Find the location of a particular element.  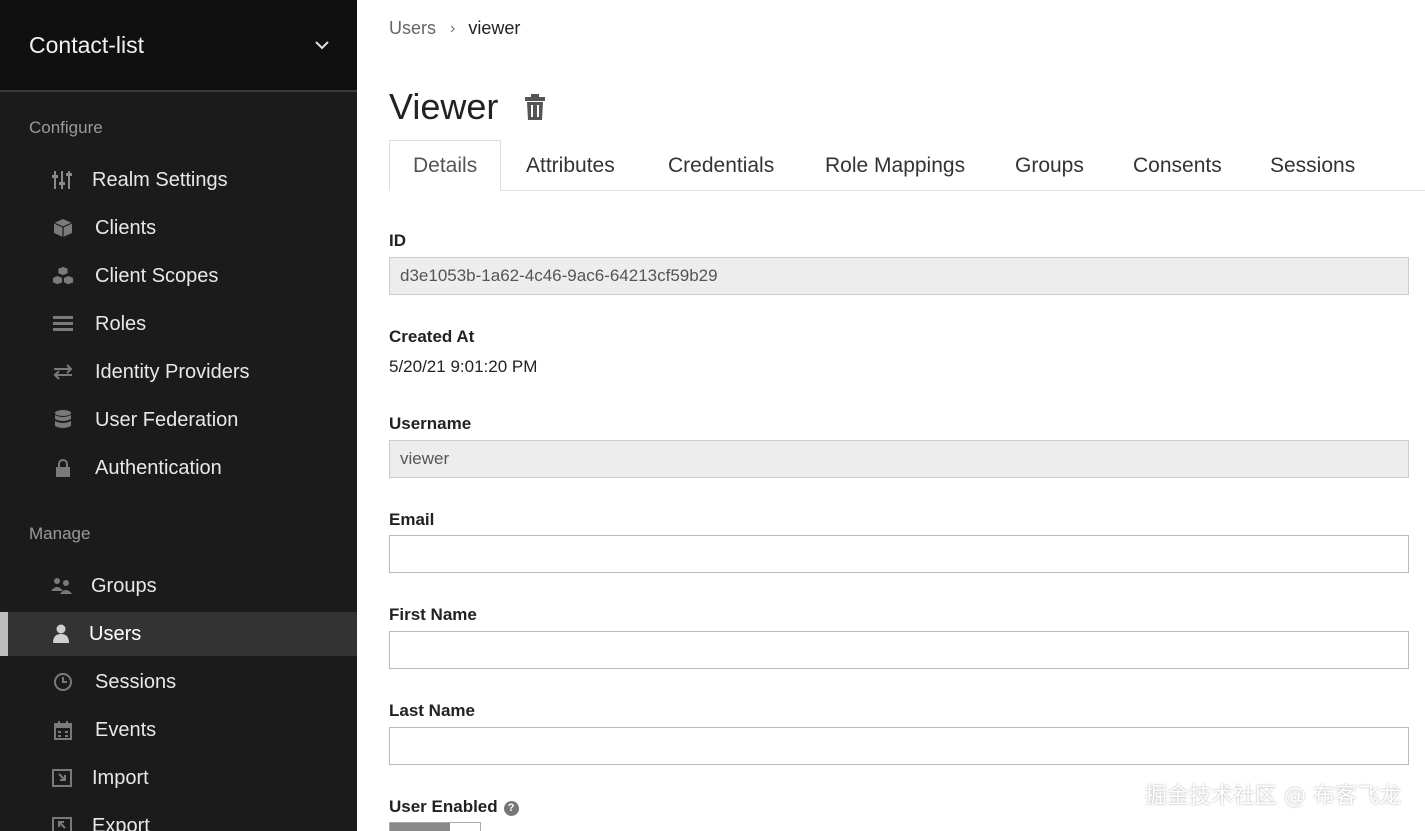

sidebar-item-client-scopes: Client Scopes is located at coordinates (178, 276).